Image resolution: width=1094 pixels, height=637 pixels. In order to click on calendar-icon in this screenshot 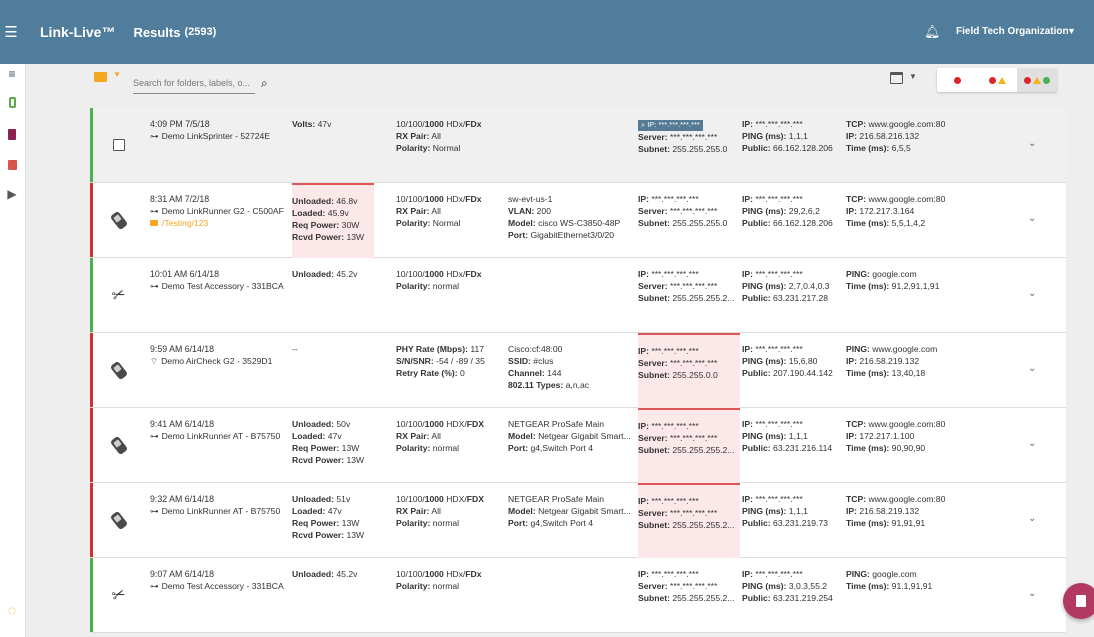, I will do `click(896, 78)`.